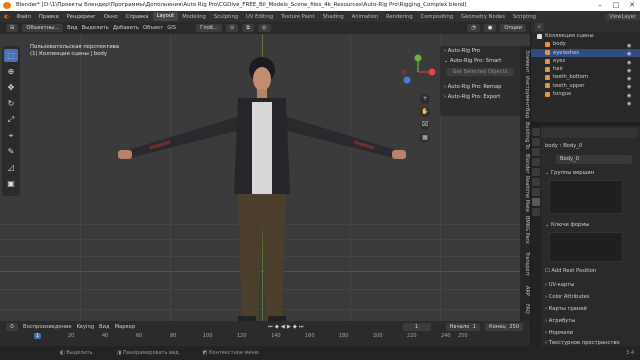 The width and height of the screenshot is (640, 360). What do you see at coordinates (418, 72) in the screenshot?
I see `navigation-gizmo` at bounding box center [418, 72].